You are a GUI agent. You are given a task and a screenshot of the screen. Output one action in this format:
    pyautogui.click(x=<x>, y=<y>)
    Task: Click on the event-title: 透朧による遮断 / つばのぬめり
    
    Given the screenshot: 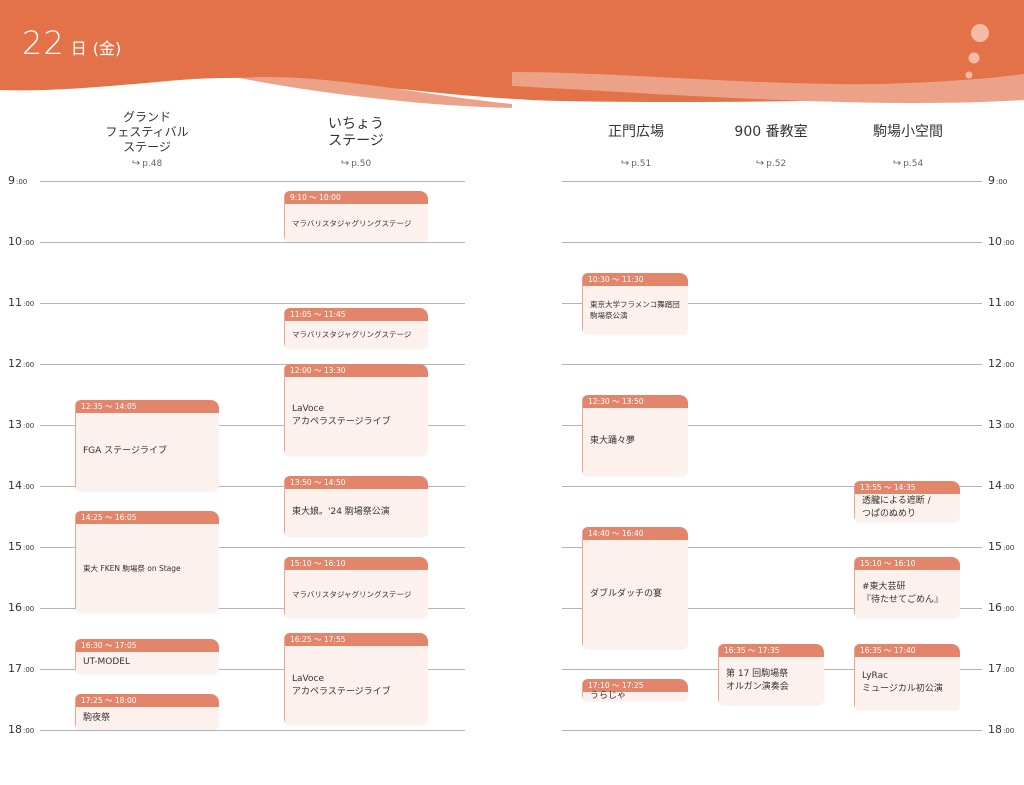 What is the action you would take?
    pyautogui.click(x=896, y=507)
    